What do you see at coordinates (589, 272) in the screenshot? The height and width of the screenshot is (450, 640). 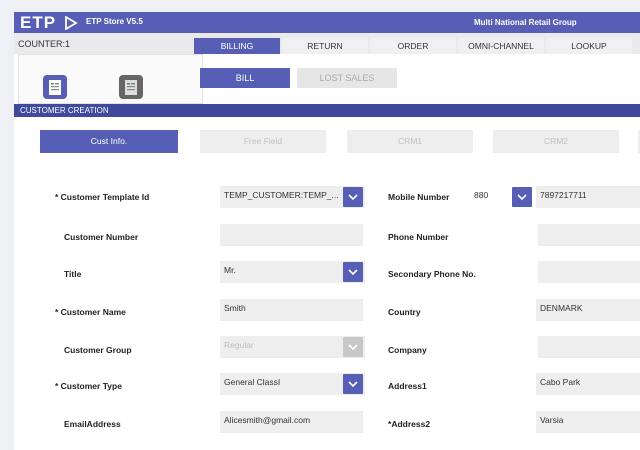 I see `secondary-phone-input` at bounding box center [589, 272].